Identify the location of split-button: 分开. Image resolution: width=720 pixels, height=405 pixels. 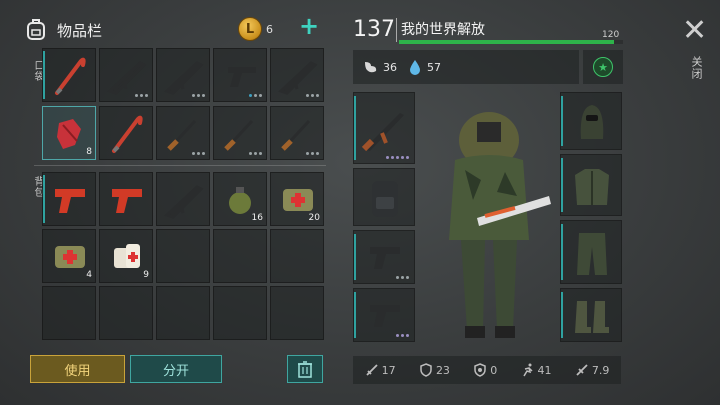
(176, 369).